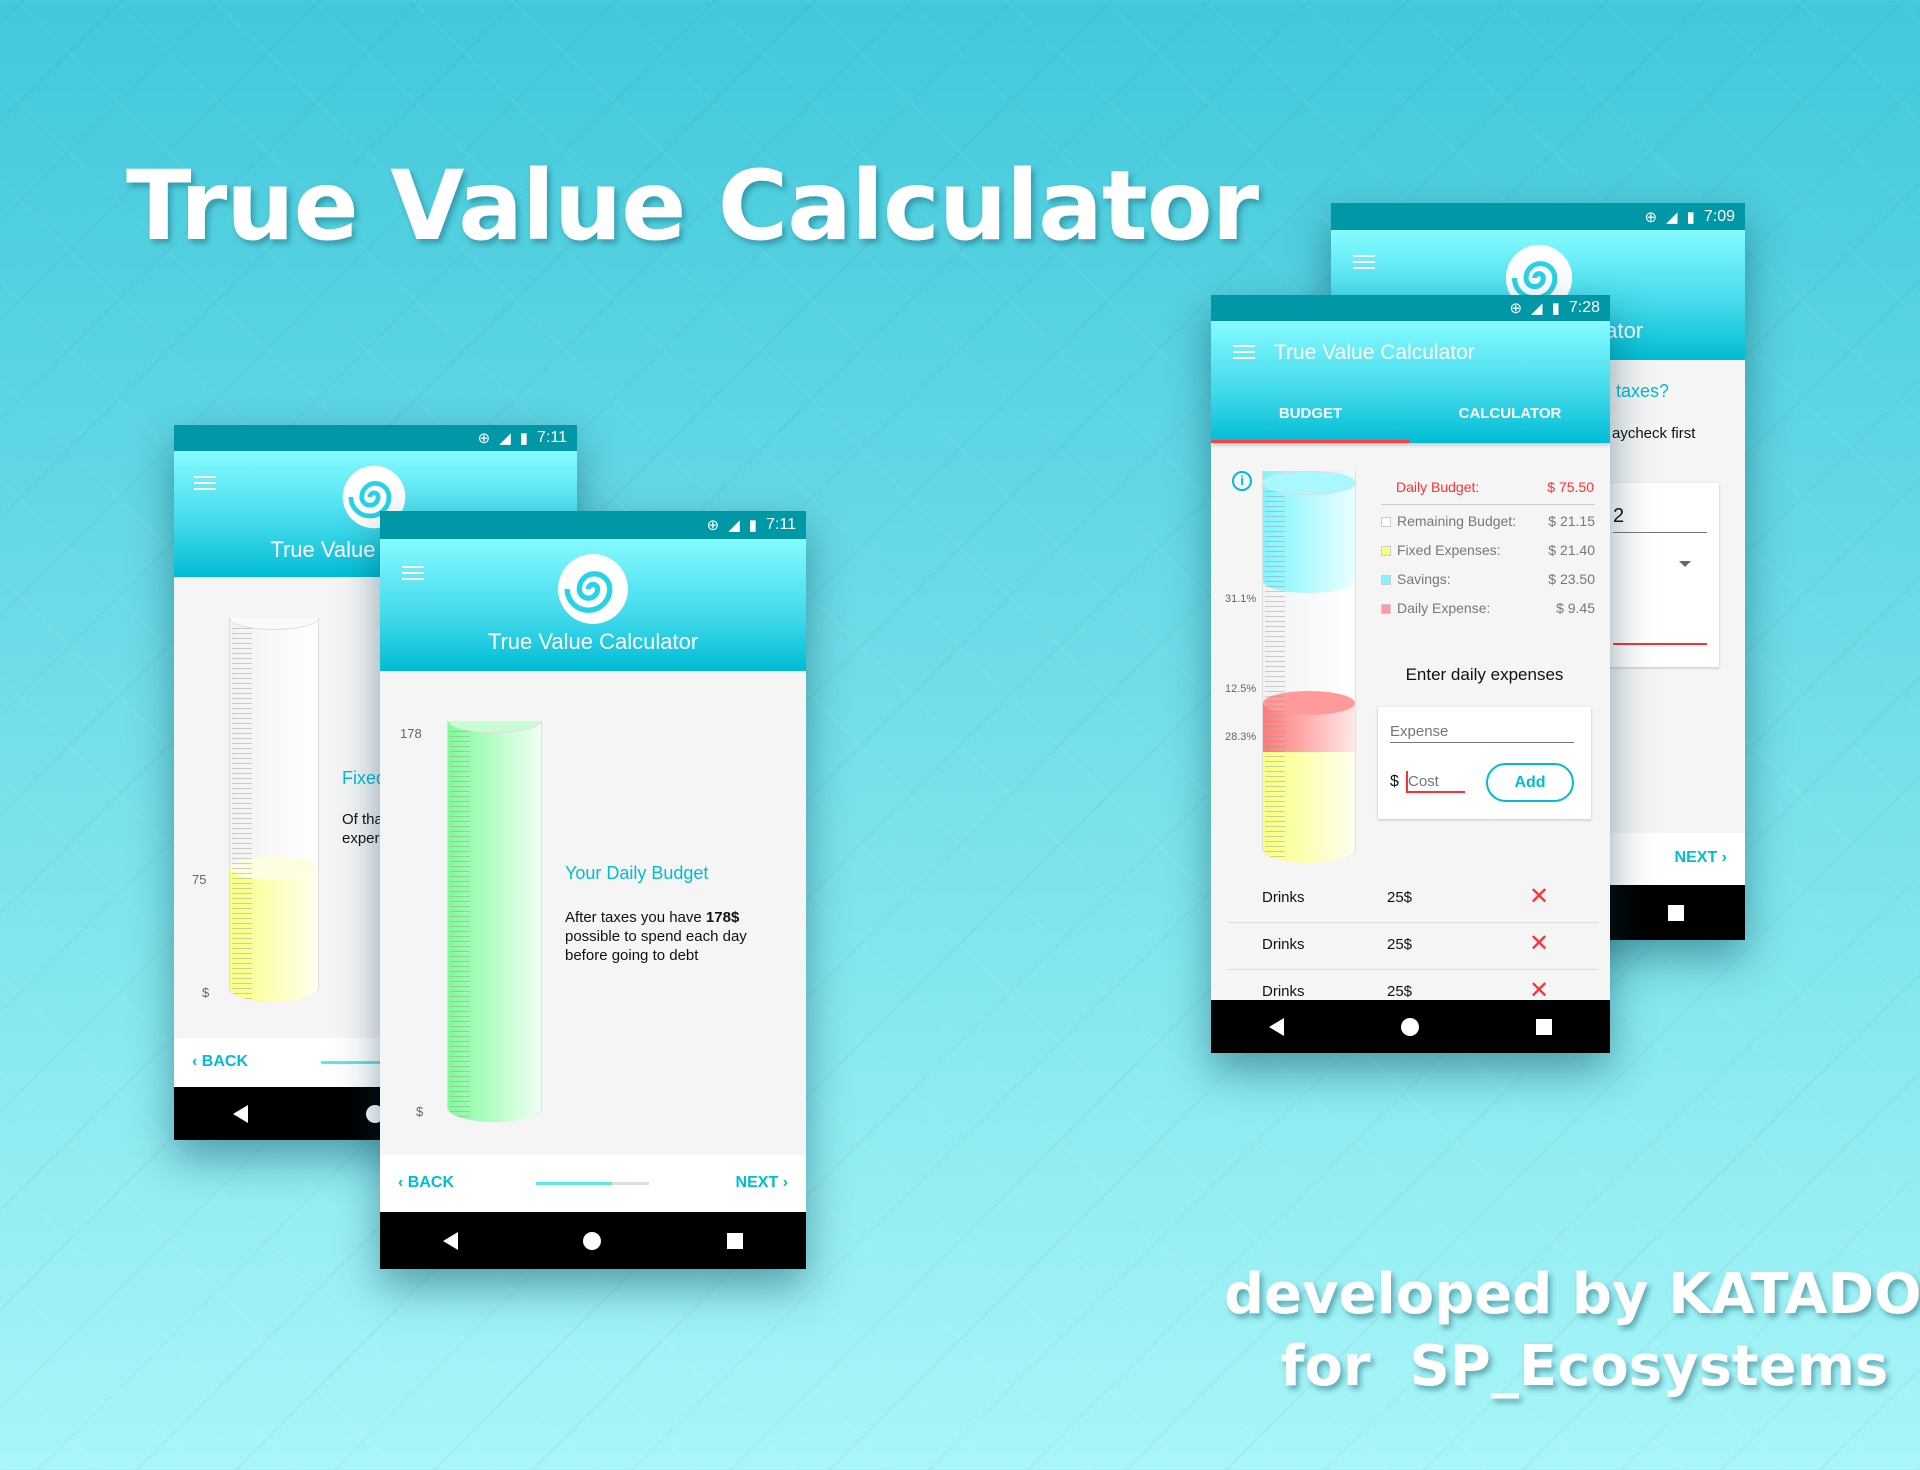  What do you see at coordinates (1241, 737) in the screenshot?
I see `fixed-percent-label: 28.3%` at bounding box center [1241, 737].